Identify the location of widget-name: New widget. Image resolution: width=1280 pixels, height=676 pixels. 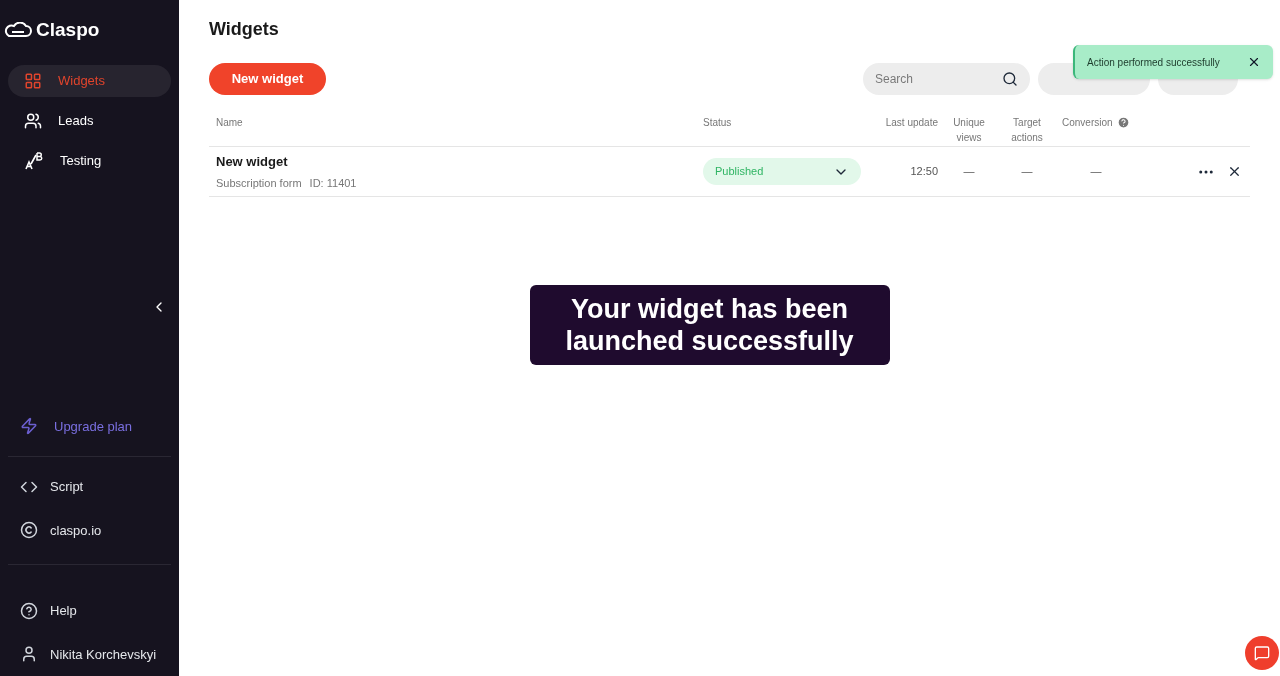
(459, 161).